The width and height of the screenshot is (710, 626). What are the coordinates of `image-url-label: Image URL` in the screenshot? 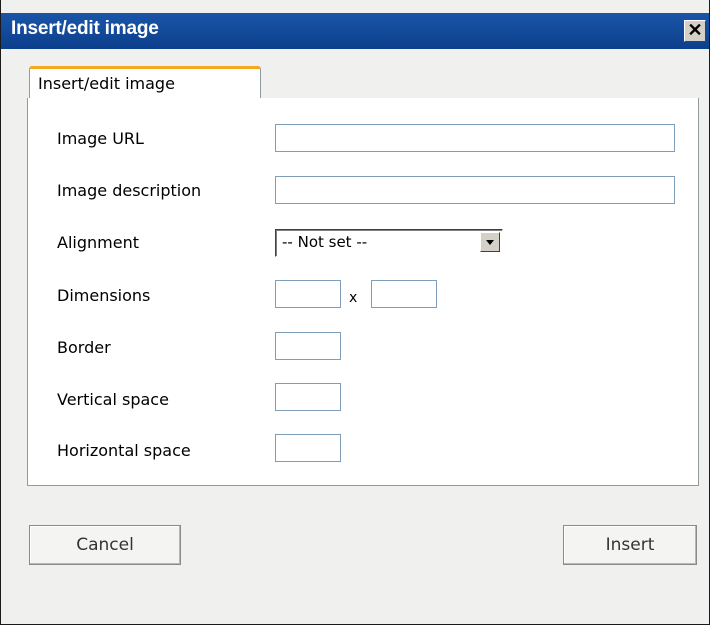 It's located at (100, 138).